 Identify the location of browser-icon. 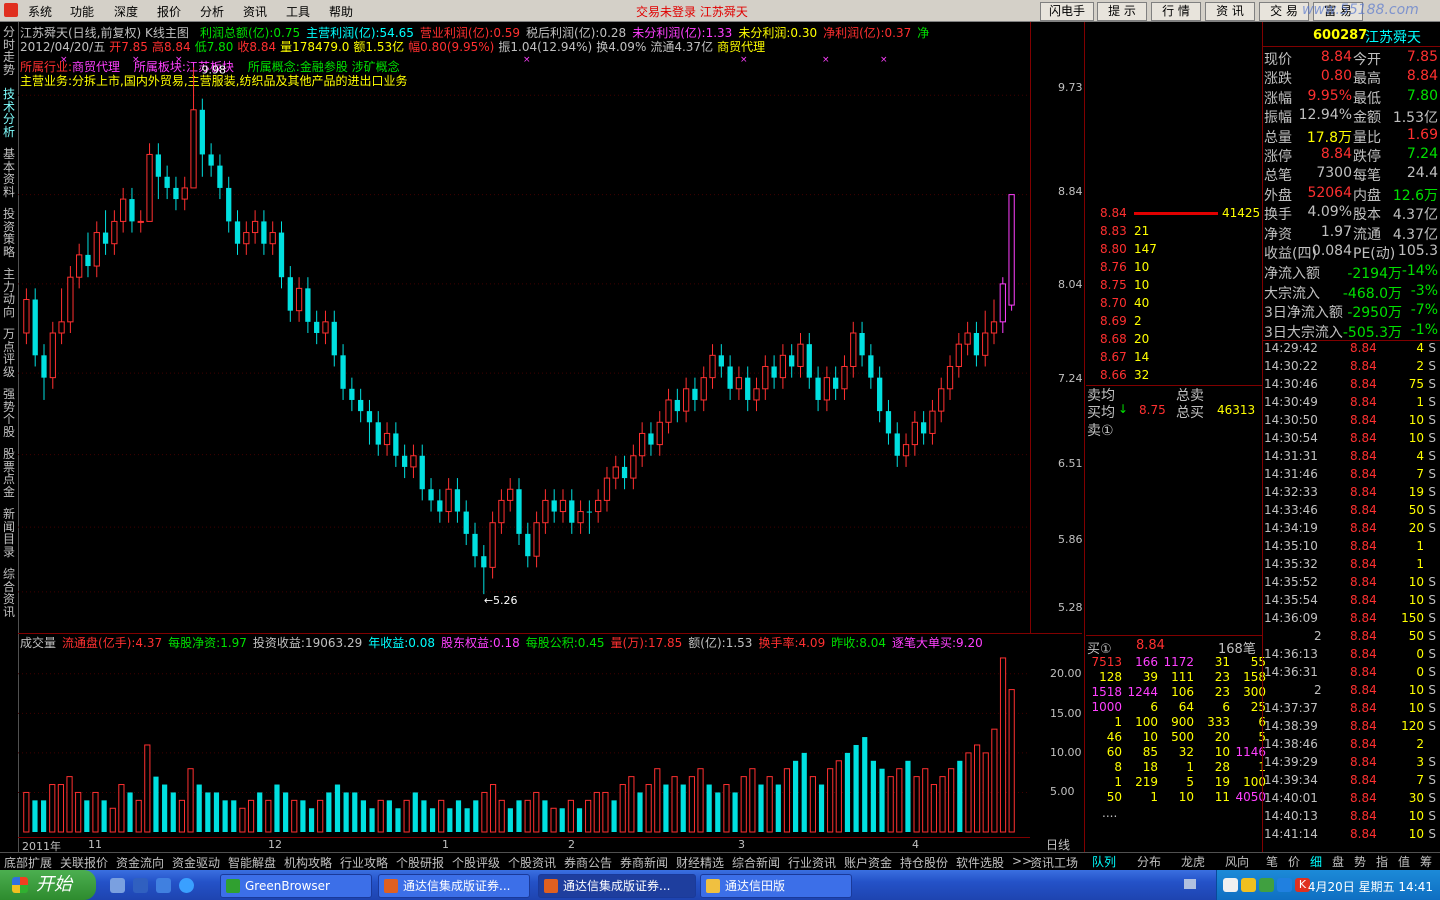
(186, 885).